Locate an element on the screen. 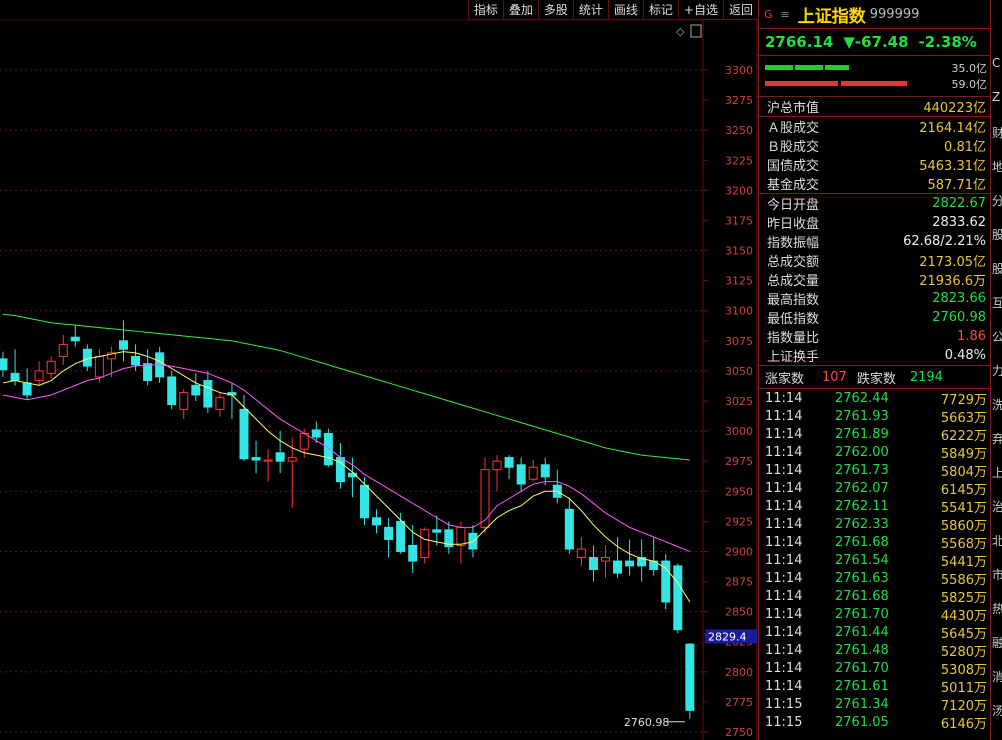  tick-price: 2761.70 is located at coordinates (862, 668).